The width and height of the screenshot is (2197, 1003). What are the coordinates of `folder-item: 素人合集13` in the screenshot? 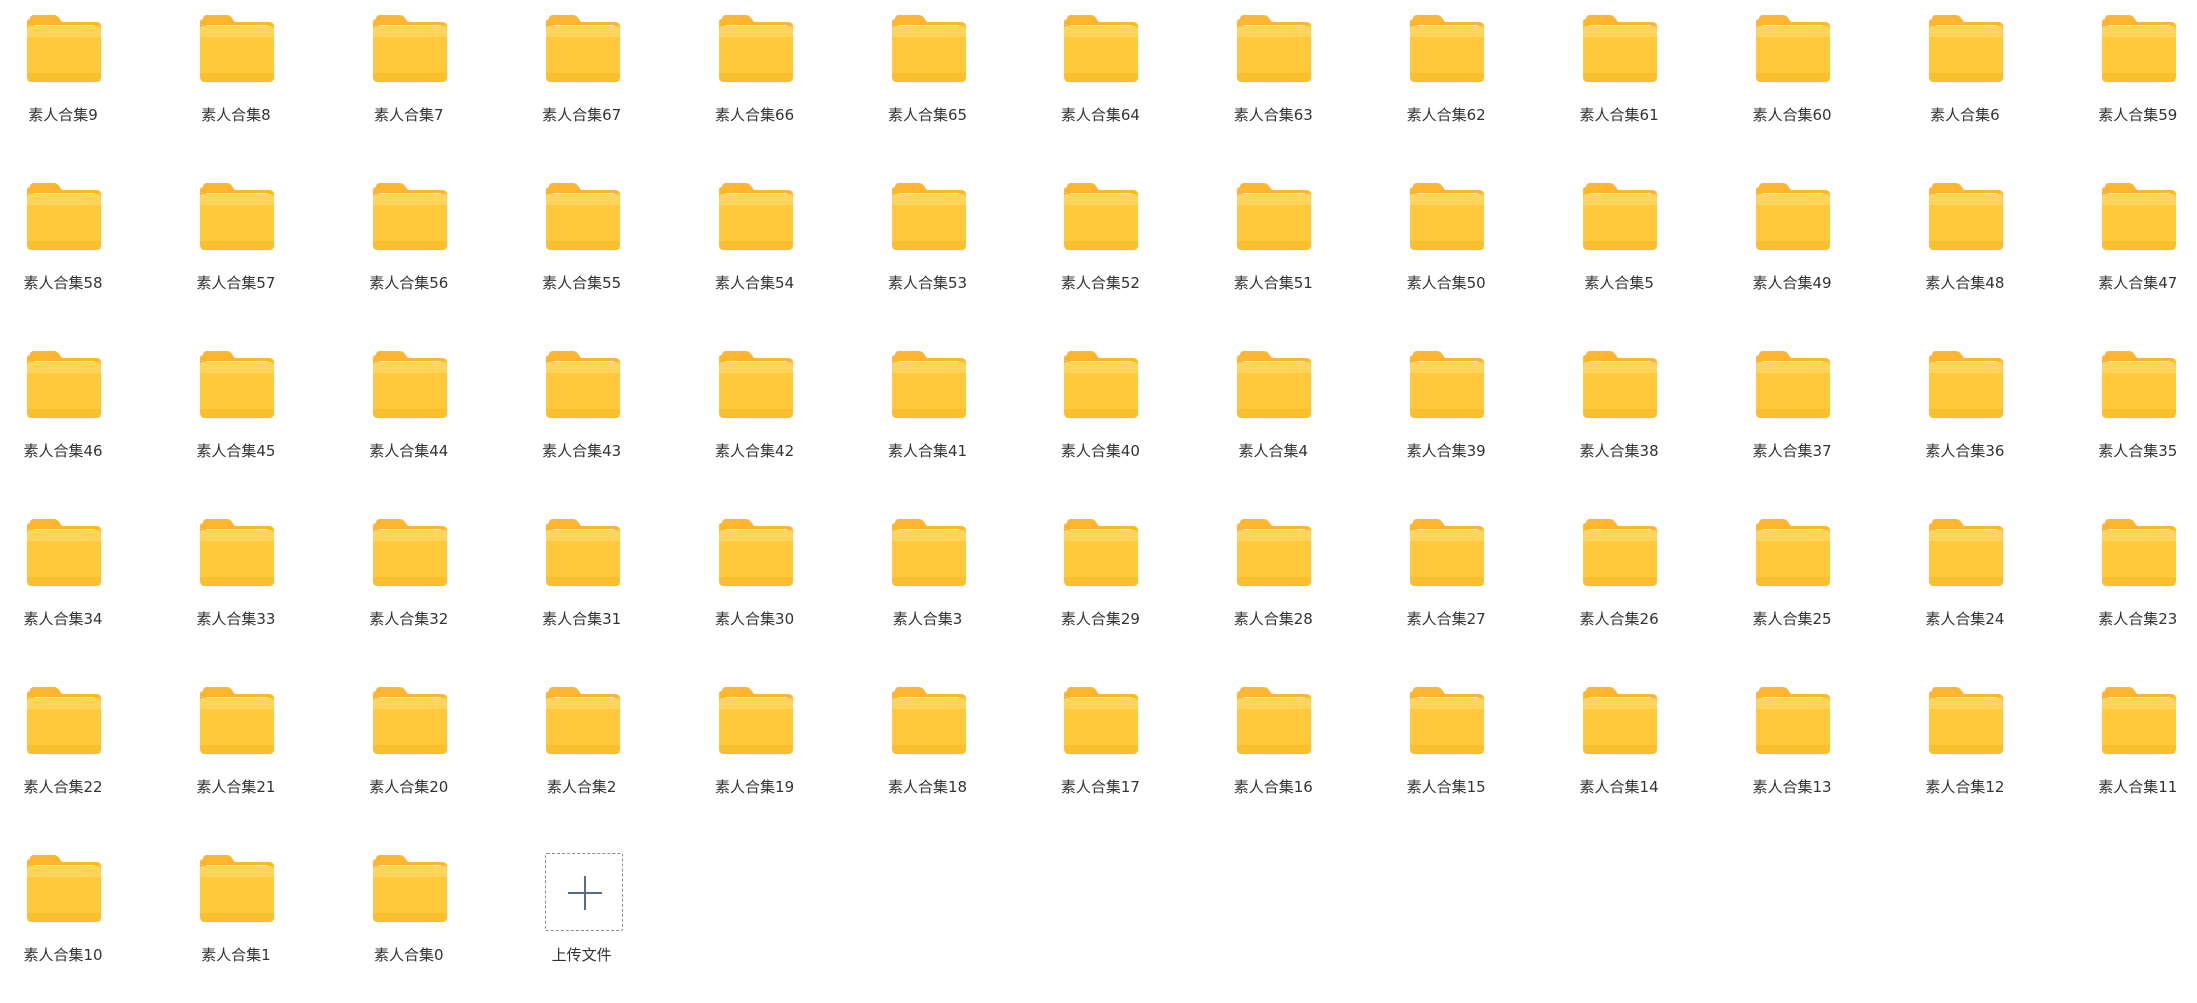 It's located at (1792, 742).